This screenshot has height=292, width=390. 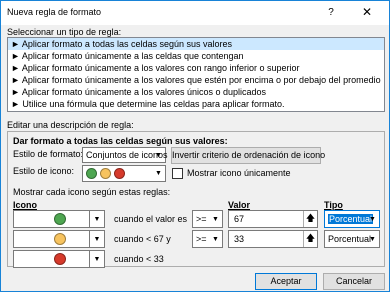 What do you see at coordinates (92, 192) in the screenshot?
I see `icon-rules-label: Mostrar cada icono según estas reglas:` at bounding box center [92, 192].